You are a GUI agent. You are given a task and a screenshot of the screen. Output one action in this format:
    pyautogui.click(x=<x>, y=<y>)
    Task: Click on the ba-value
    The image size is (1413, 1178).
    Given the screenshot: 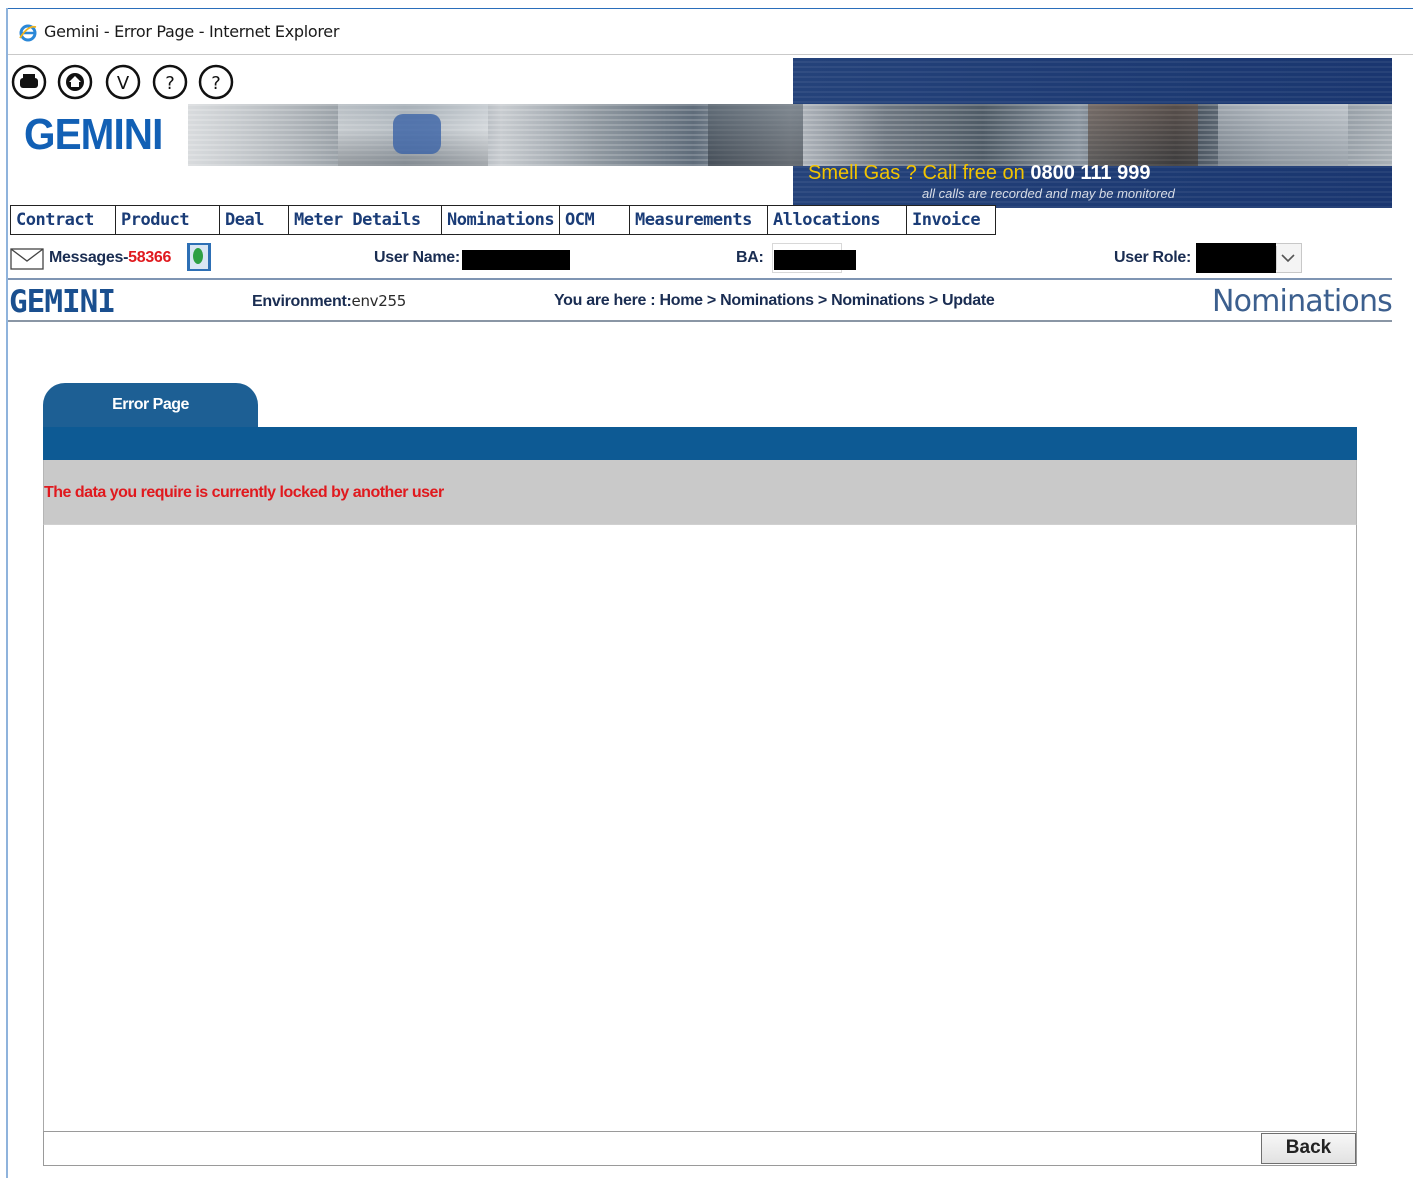 What is the action you would take?
    pyautogui.click(x=815, y=260)
    